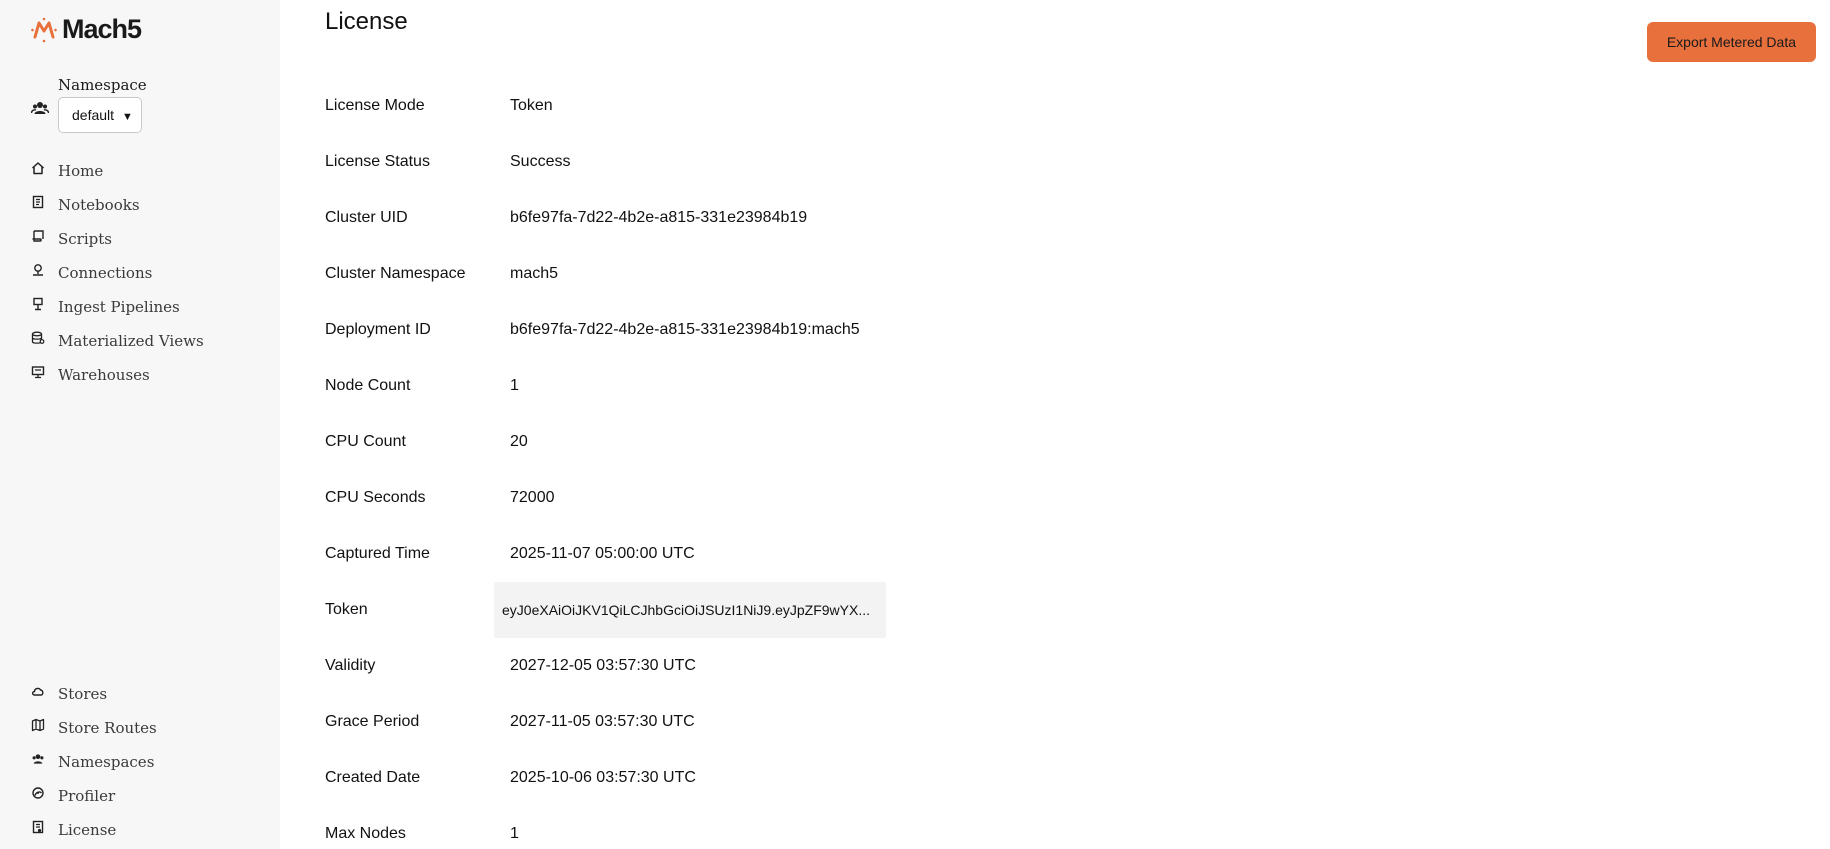 Image resolution: width=1830 pixels, height=849 pixels. Describe the element at coordinates (605, 827) in the screenshot. I see `detail-row-max-nodes: Max Nodes 1` at that location.